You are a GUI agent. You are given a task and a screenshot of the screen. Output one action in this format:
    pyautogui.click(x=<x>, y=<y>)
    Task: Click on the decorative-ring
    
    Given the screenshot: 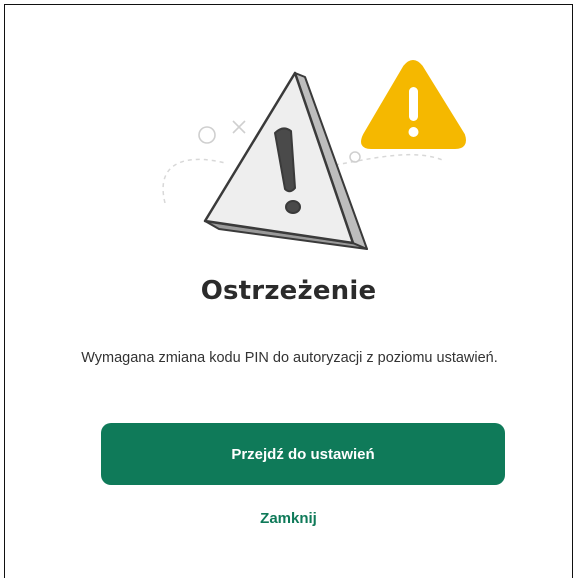 What is the action you would take?
    pyautogui.click(x=355, y=157)
    